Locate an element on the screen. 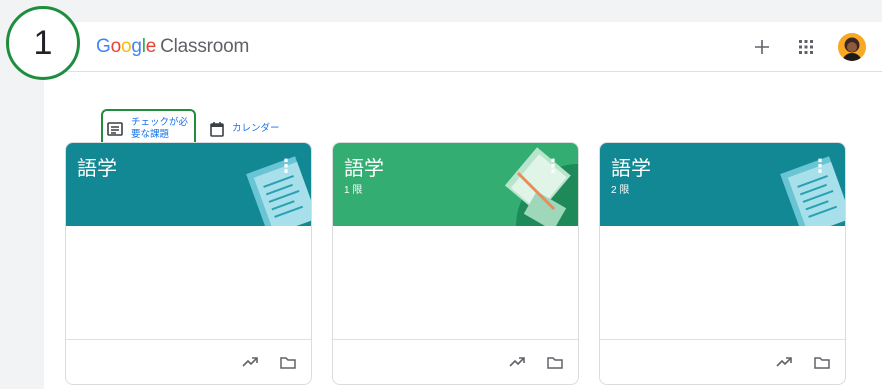 The width and height of the screenshot is (882, 389). todo-label-line-2: 要な課題 is located at coordinates (150, 134).